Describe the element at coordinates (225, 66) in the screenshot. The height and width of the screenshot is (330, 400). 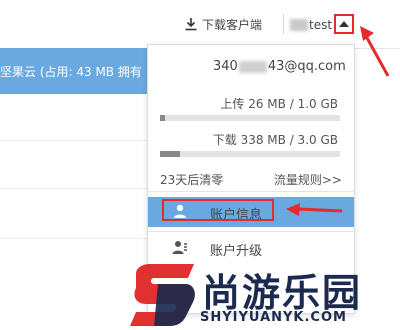
I see `email-prefix: 340` at that location.